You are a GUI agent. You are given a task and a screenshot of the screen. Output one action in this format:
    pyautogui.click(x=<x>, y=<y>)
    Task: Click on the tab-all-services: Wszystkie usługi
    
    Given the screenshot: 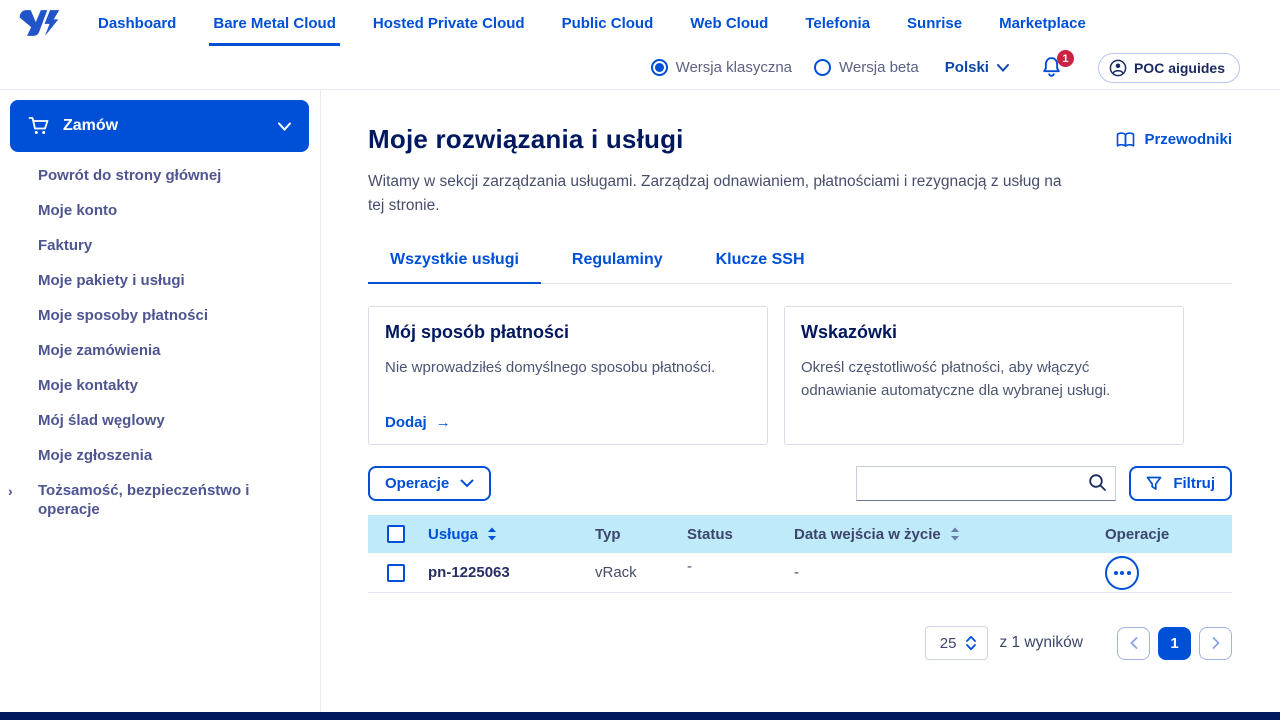 What is the action you would take?
    pyautogui.click(x=454, y=268)
    